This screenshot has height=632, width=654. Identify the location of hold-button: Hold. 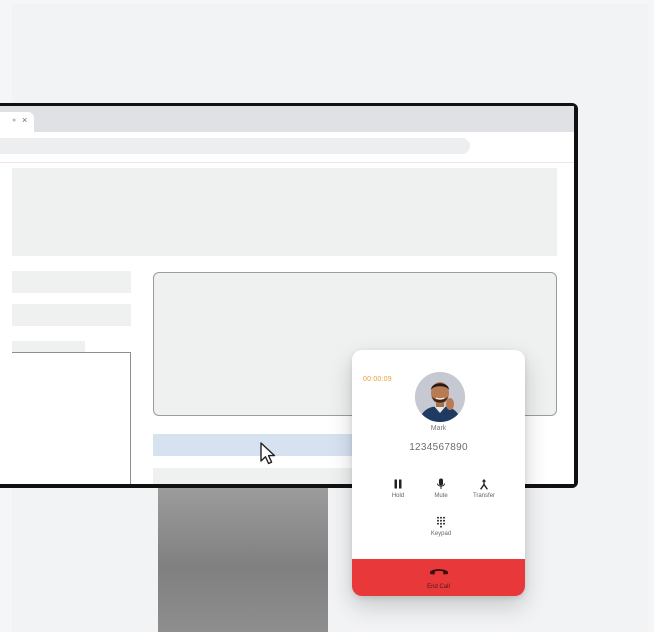
(398, 488).